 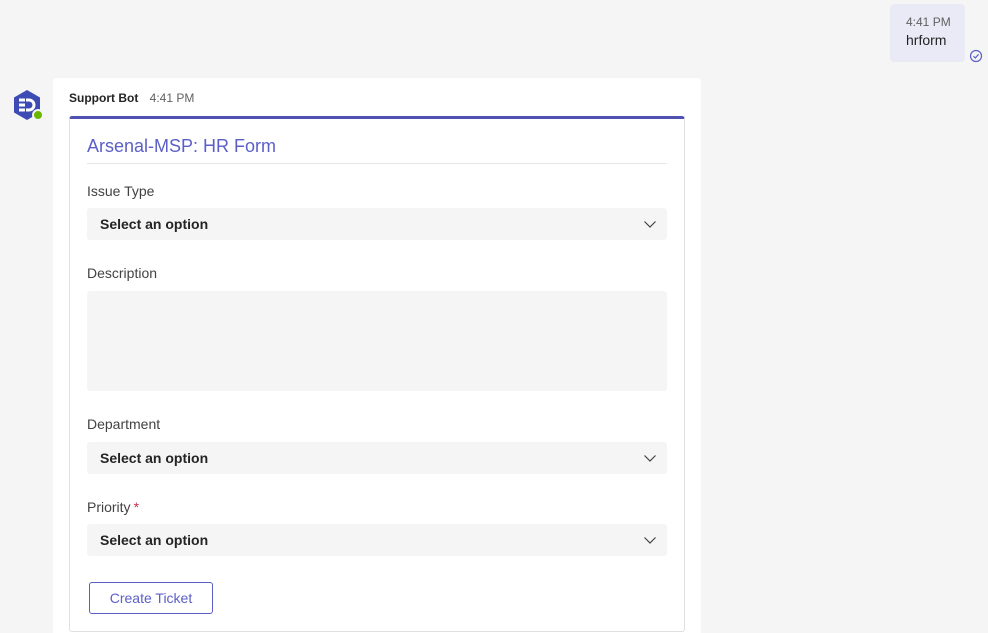 I want to click on read-receipt-icon, so click(x=976, y=56).